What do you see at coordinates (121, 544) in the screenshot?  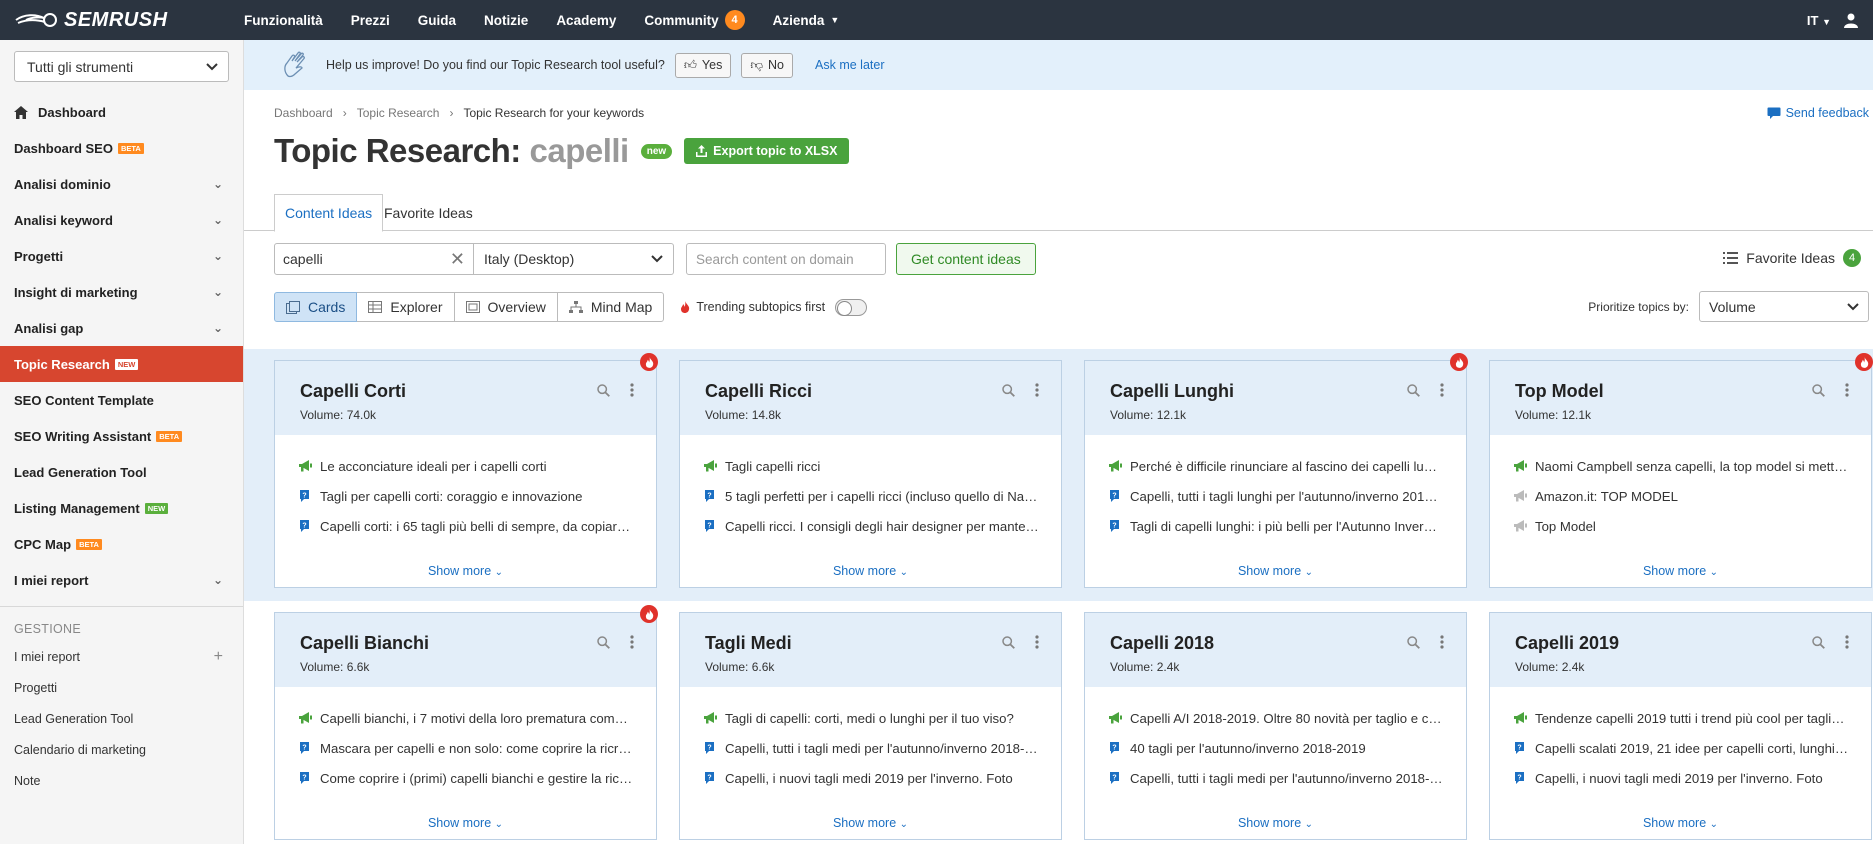 I see `sidebar-item-cpc-map: CPC Map BETA` at bounding box center [121, 544].